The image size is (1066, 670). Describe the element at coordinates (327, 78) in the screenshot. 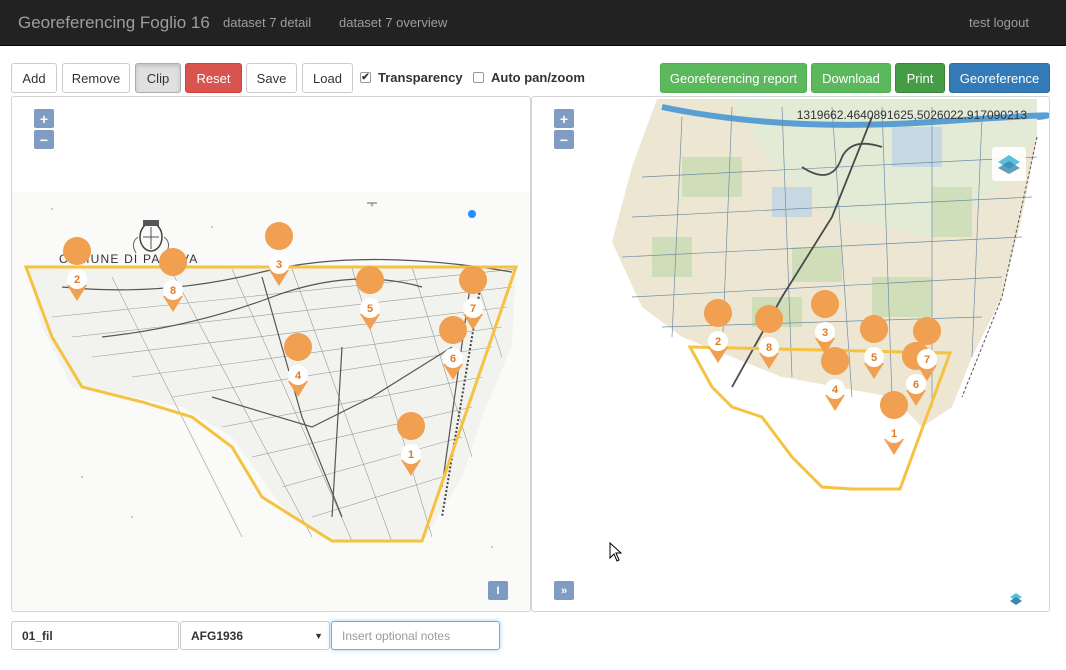

I see `load-button: Load` at that location.